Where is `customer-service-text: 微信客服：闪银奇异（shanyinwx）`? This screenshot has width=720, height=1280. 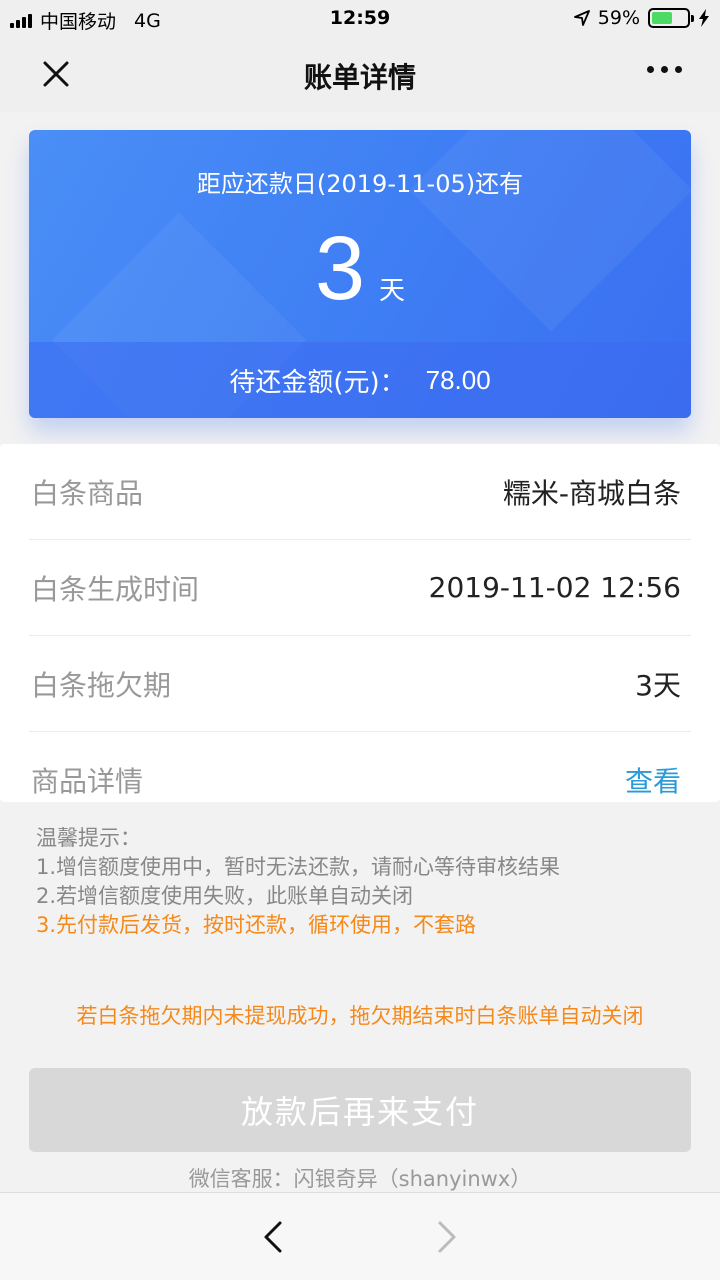
customer-service-text: 微信客服：闪银奇异（shanyinwx） is located at coordinates (360, 1179).